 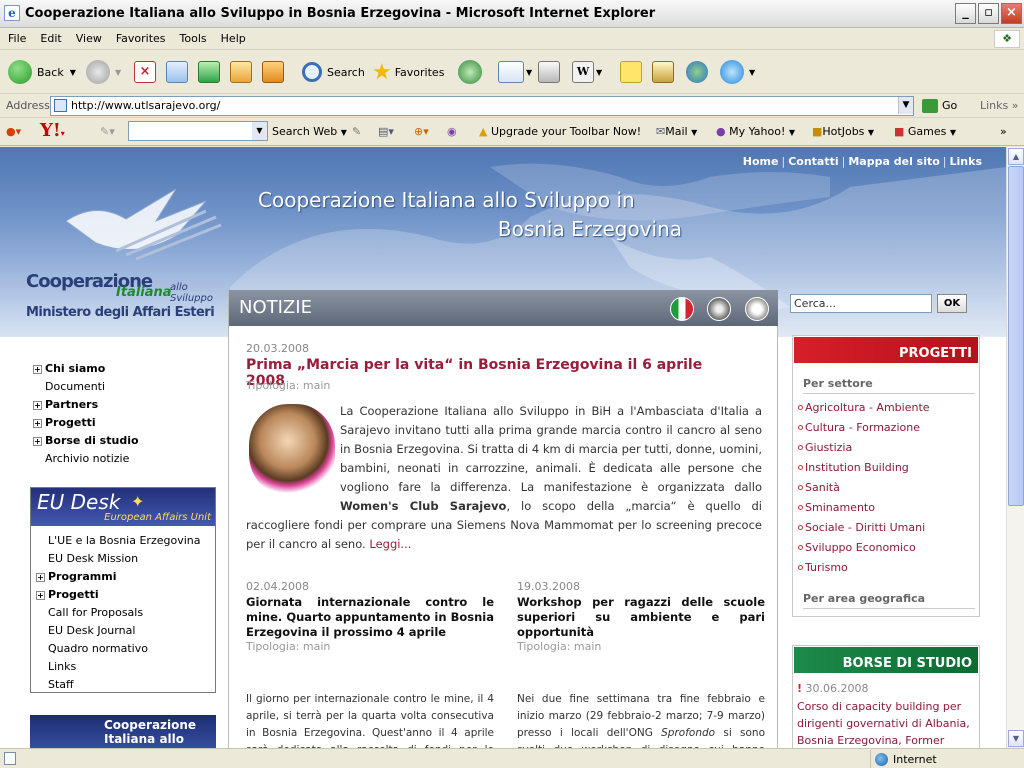 I want to click on mail-icon, so click(x=511, y=72).